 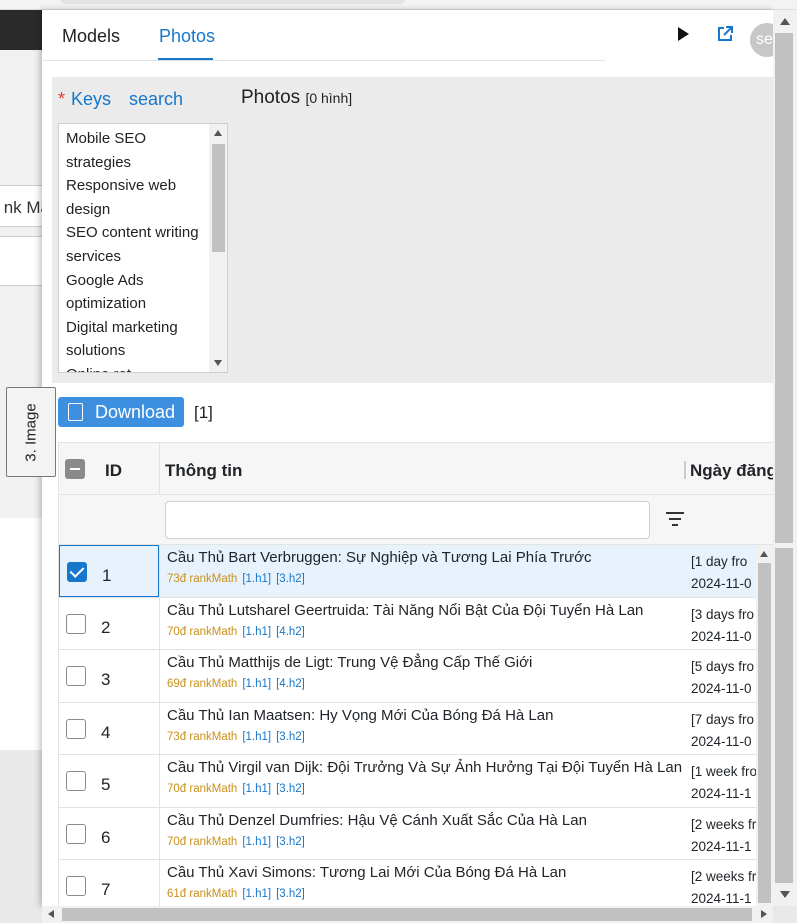 What do you see at coordinates (109, 624) in the screenshot?
I see `row-select-cell: 2` at bounding box center [109, 624].